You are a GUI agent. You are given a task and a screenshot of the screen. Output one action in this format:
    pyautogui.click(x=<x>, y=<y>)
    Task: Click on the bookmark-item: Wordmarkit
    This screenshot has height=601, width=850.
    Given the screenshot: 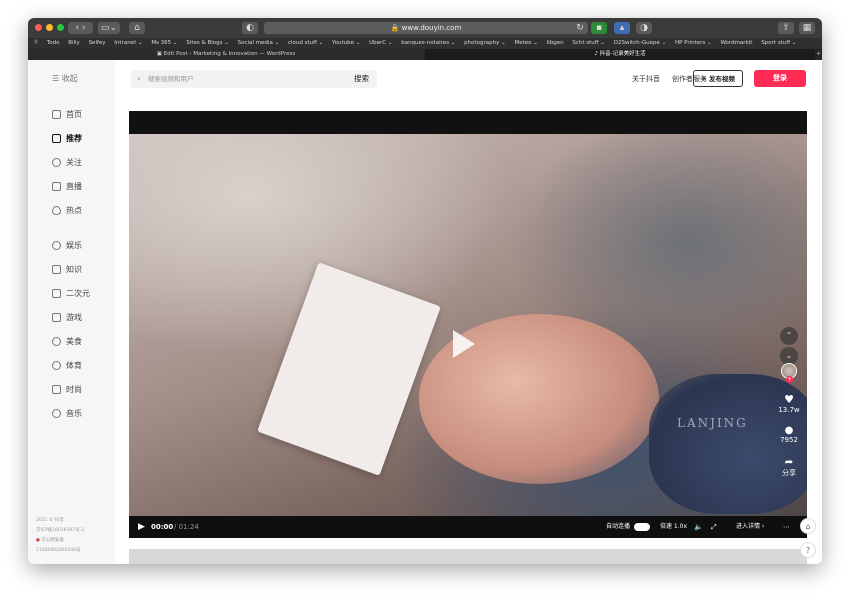 What is the action you would take?
    pyautogui.click(x=736, y=43)
    